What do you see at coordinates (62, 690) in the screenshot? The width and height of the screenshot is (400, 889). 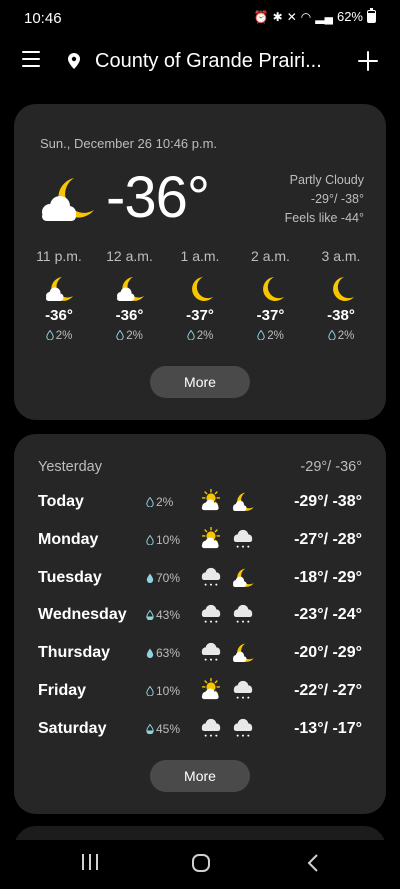 I see `day-name: Friday` at bounding box center [62, 690].